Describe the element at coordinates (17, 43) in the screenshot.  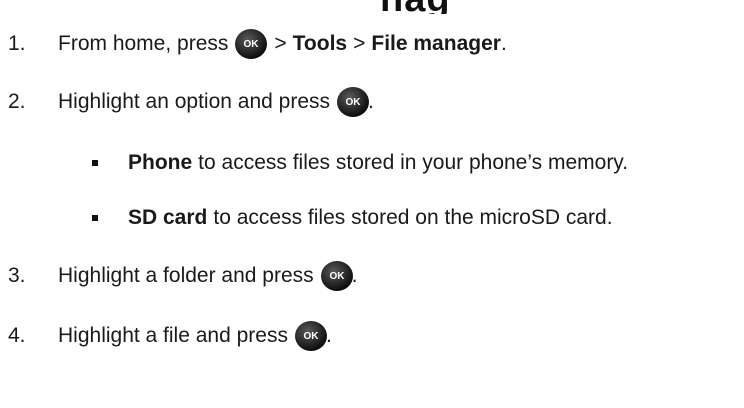
I see `step-number: 1.` at that location.